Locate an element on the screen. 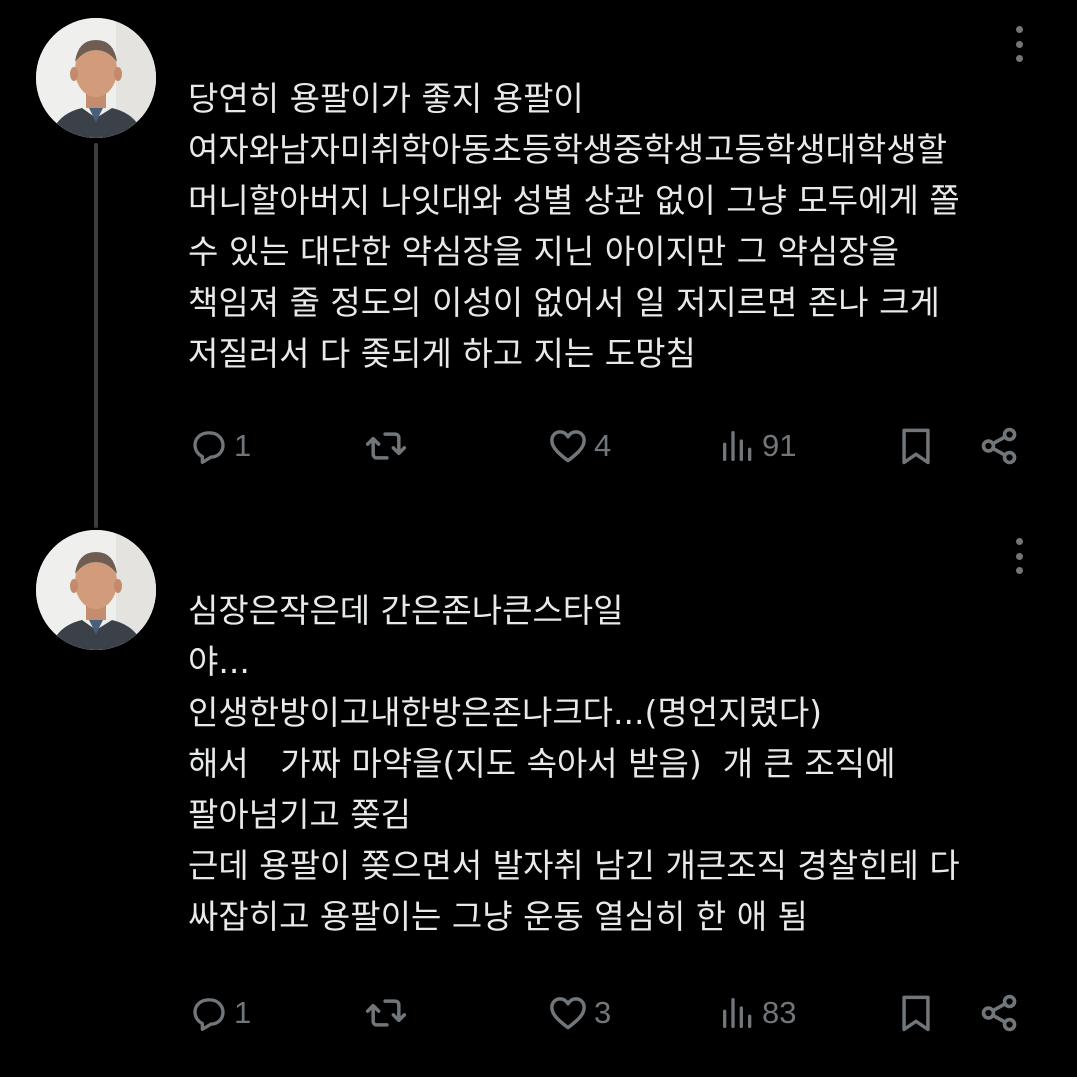  view-count: 91 is located at coordinates (779, 445).